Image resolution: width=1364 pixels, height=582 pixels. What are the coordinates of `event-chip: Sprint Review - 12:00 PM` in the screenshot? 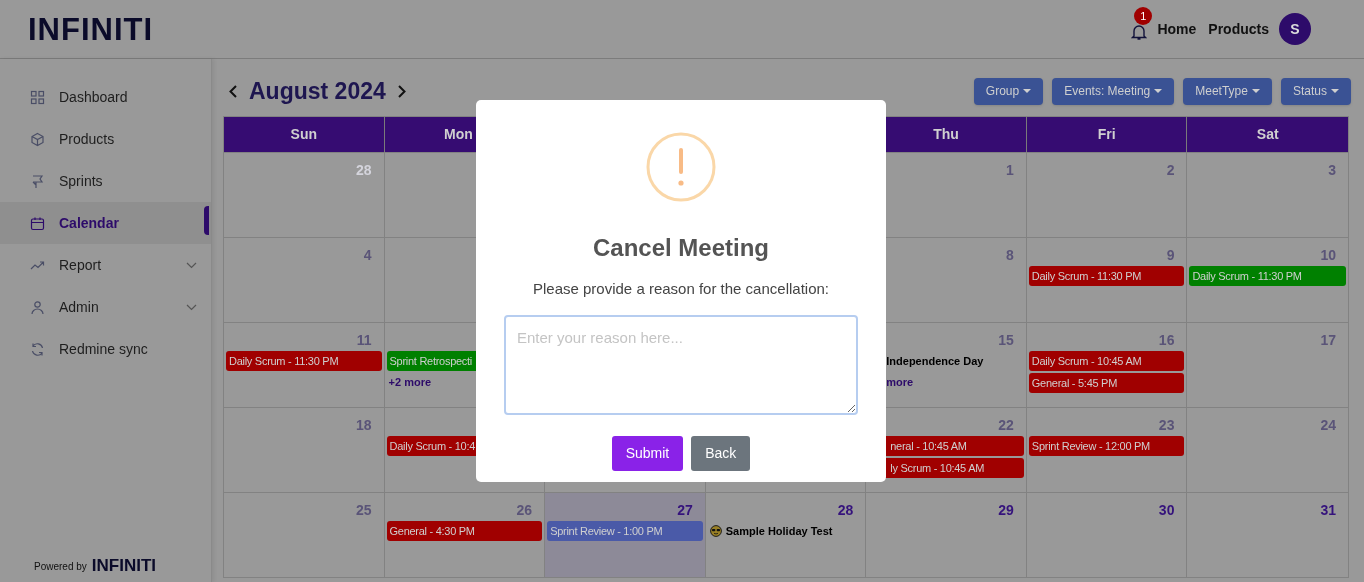 It's located at (1106, 446).